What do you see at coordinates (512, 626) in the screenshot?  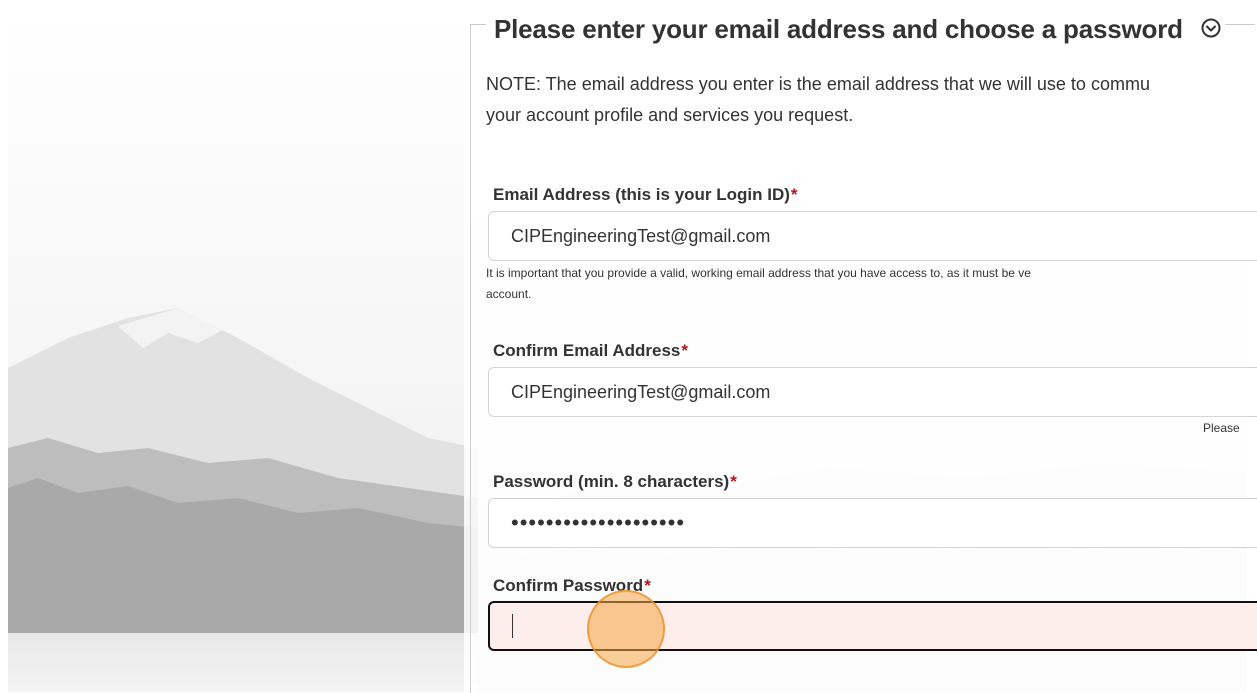 I see `text-caret` at bounding box center [512, 626].